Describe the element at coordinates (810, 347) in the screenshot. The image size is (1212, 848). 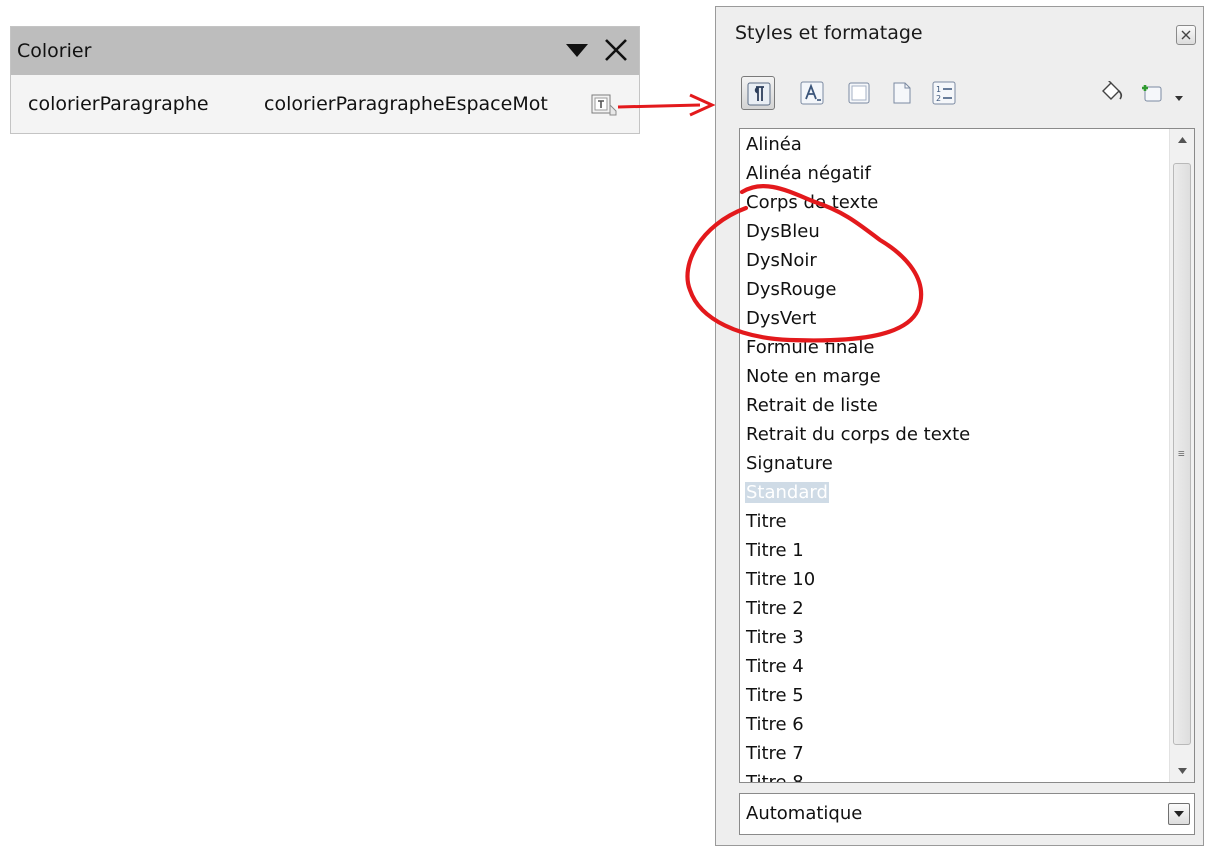
I see `style-list-item-label: Formule finale` at that location.